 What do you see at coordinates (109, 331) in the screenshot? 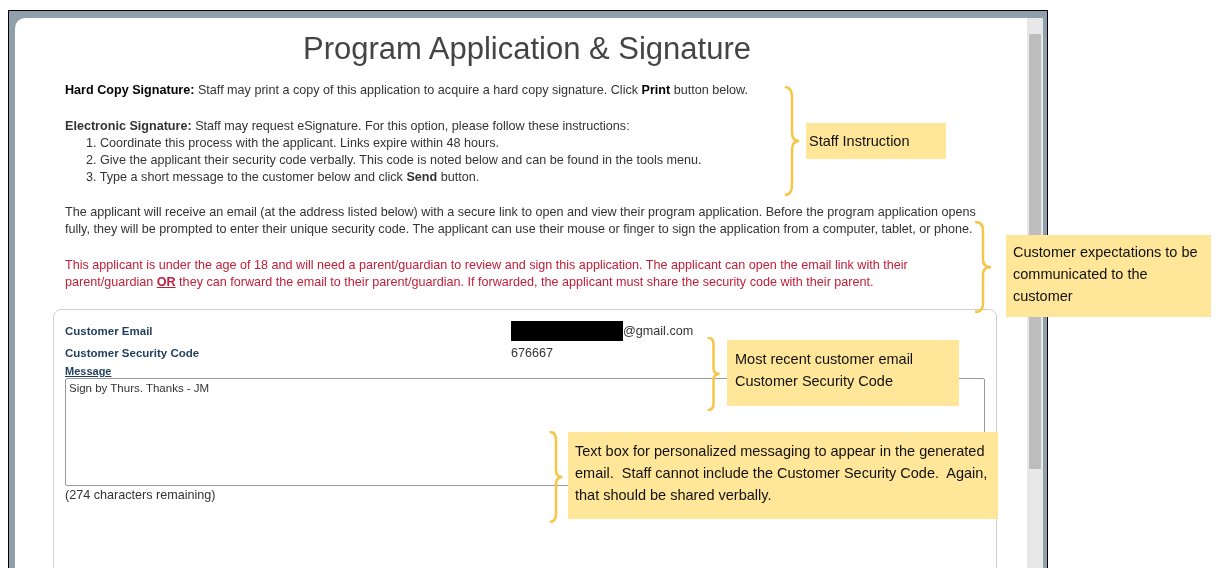
I see `field-label: Customer Email` at bounding box center [109, 331].